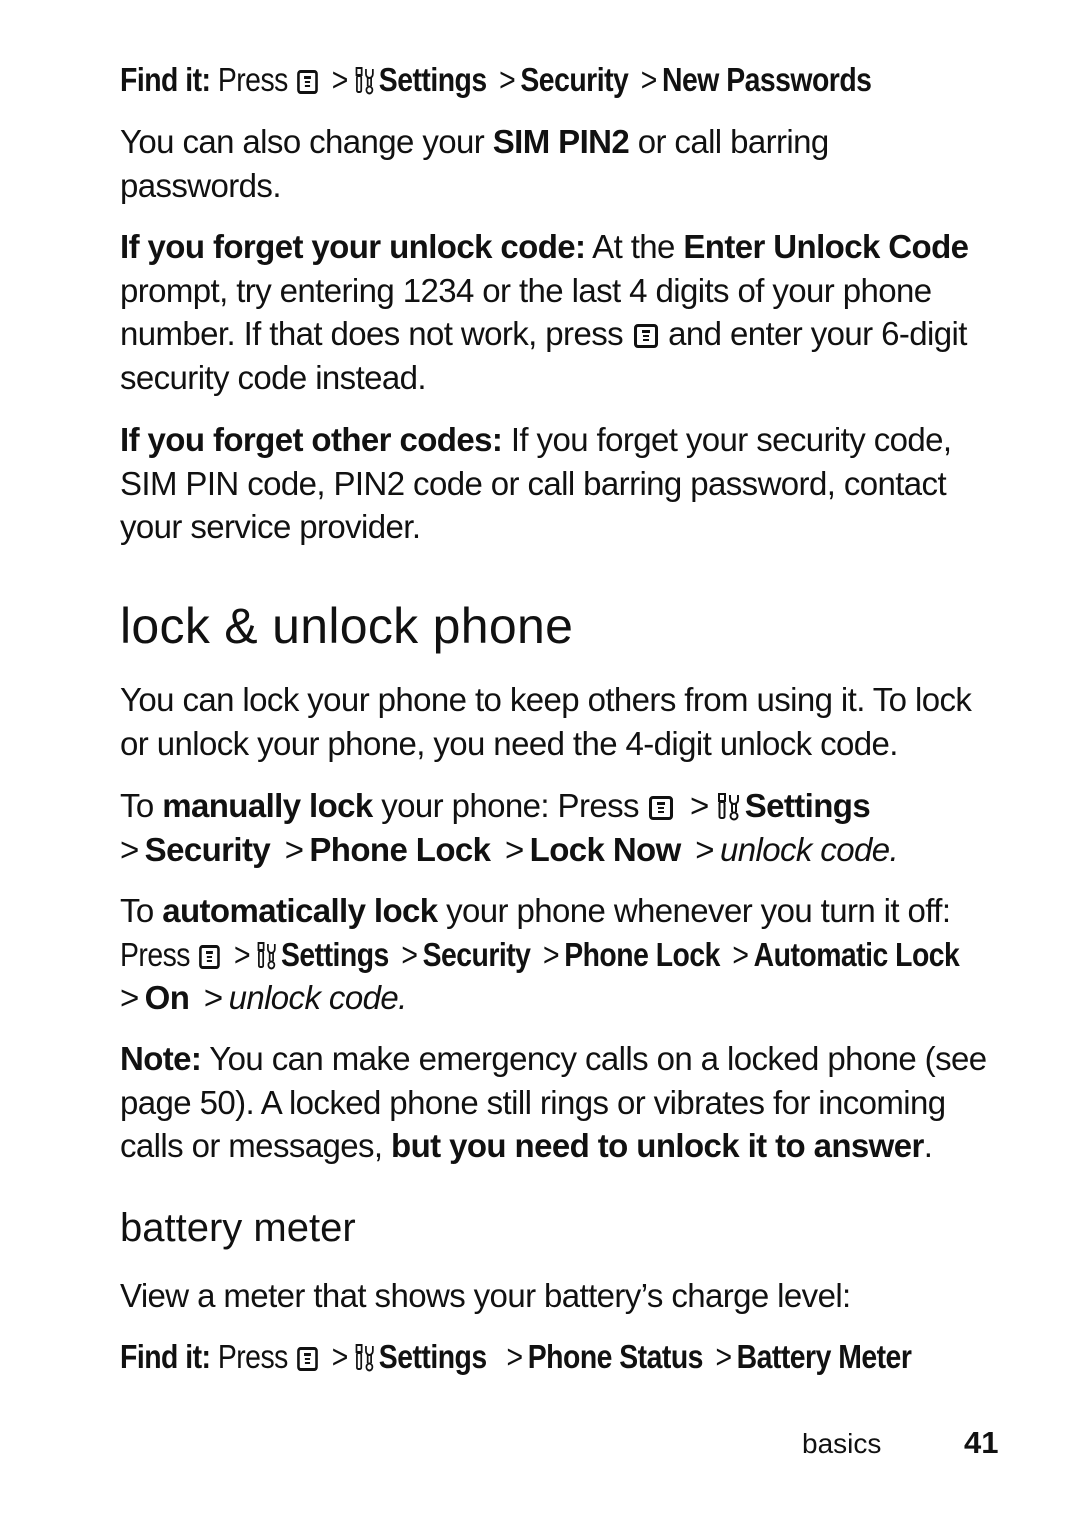  I want to click on text: your phone whenever you turn it off:, so click(694, 910).